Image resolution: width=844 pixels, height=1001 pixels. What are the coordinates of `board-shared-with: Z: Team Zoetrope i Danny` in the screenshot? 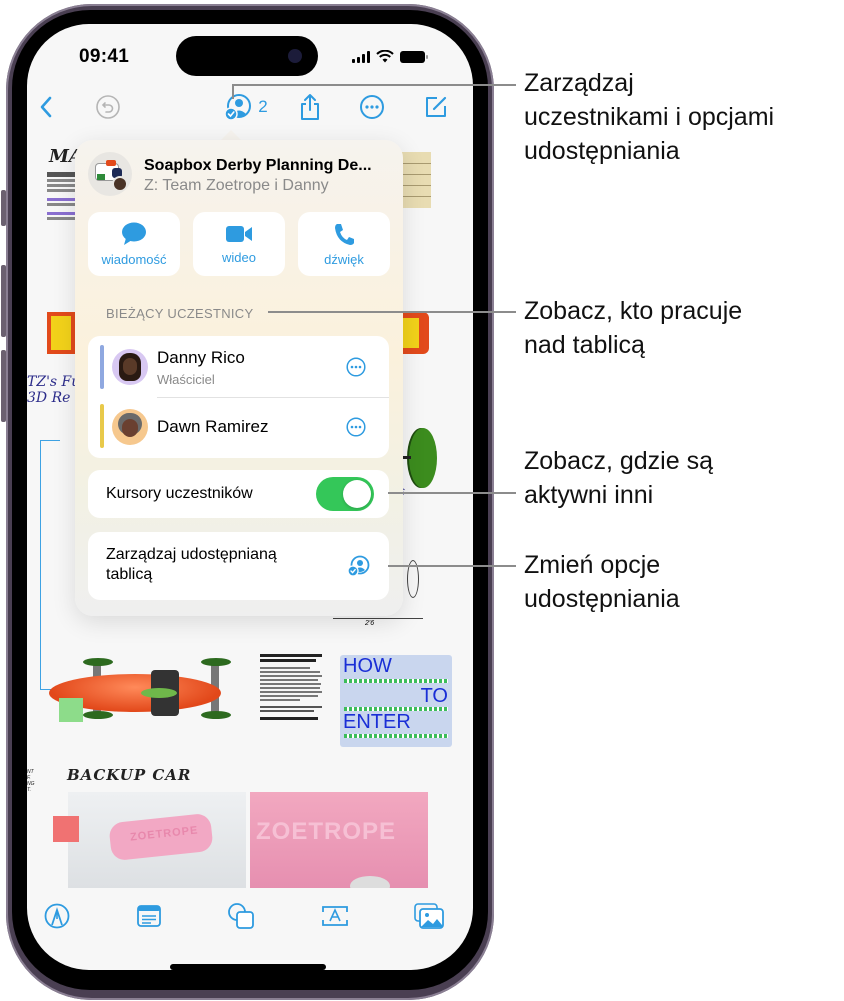 It's located at (236, 185).